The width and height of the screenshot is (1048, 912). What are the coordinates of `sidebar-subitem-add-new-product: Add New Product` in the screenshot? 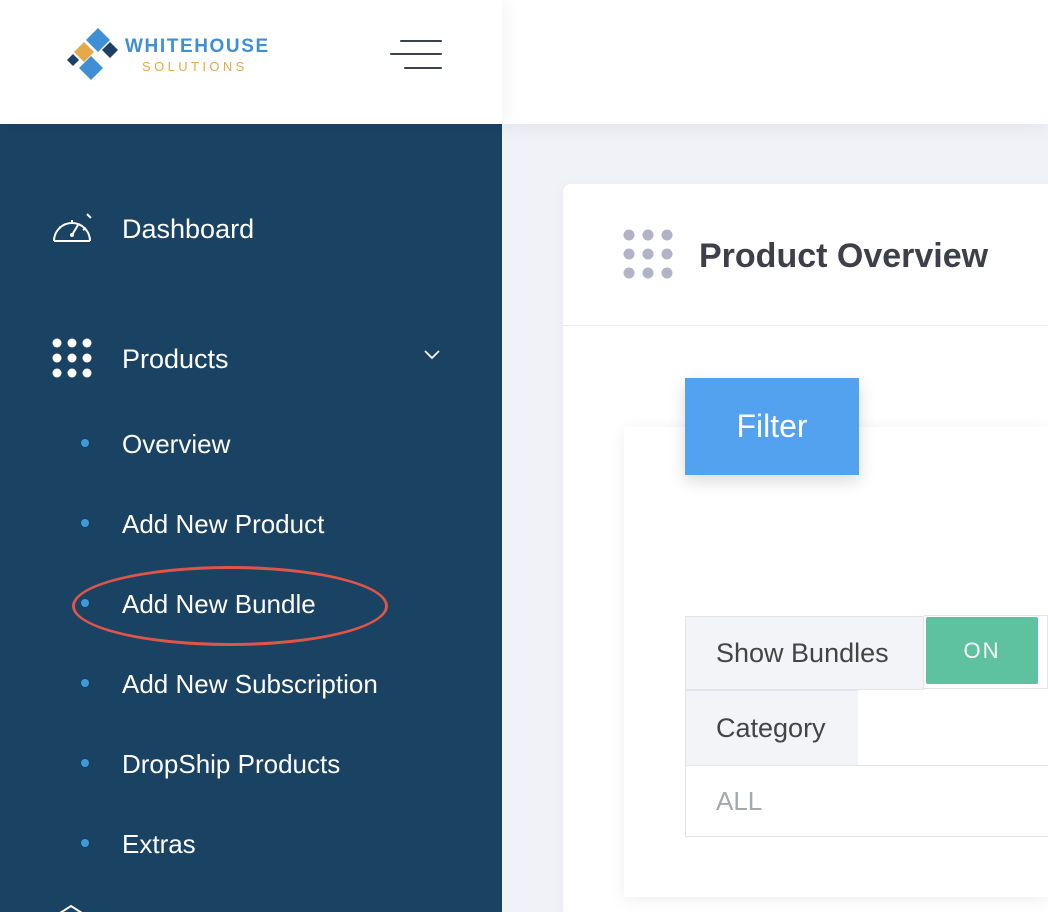 It's located at (251, 524).